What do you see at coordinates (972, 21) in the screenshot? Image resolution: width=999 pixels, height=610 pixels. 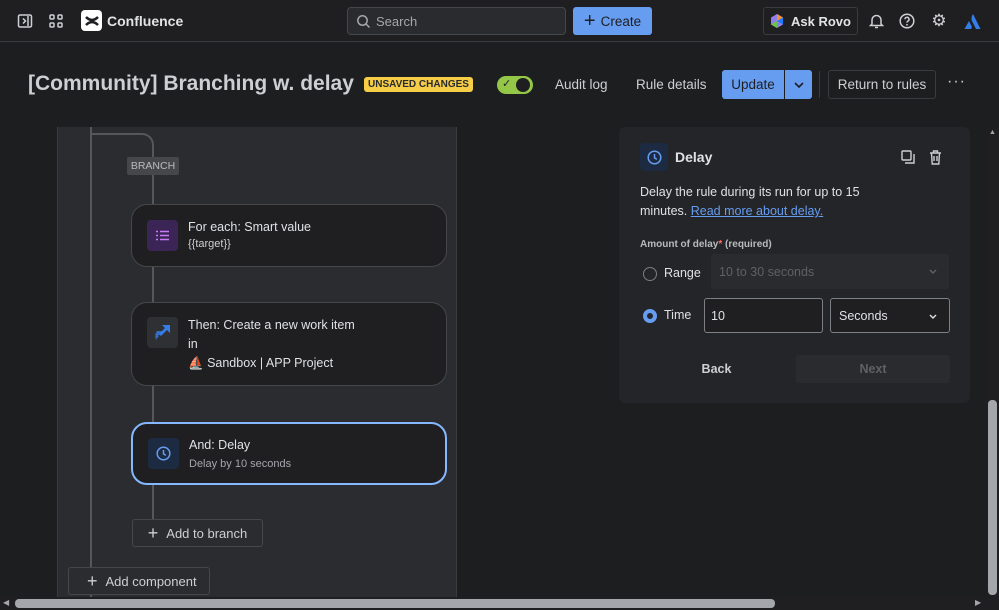 I see `atlassian-logo-icon` at bounding box center [972, 21].